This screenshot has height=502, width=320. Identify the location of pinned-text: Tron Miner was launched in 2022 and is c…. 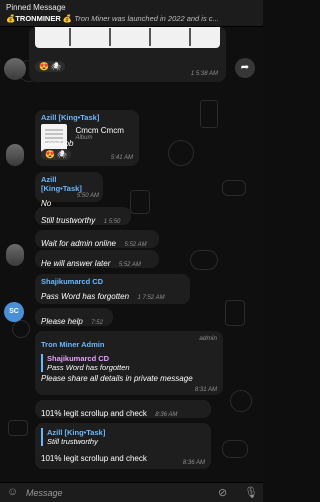
(145, 18).